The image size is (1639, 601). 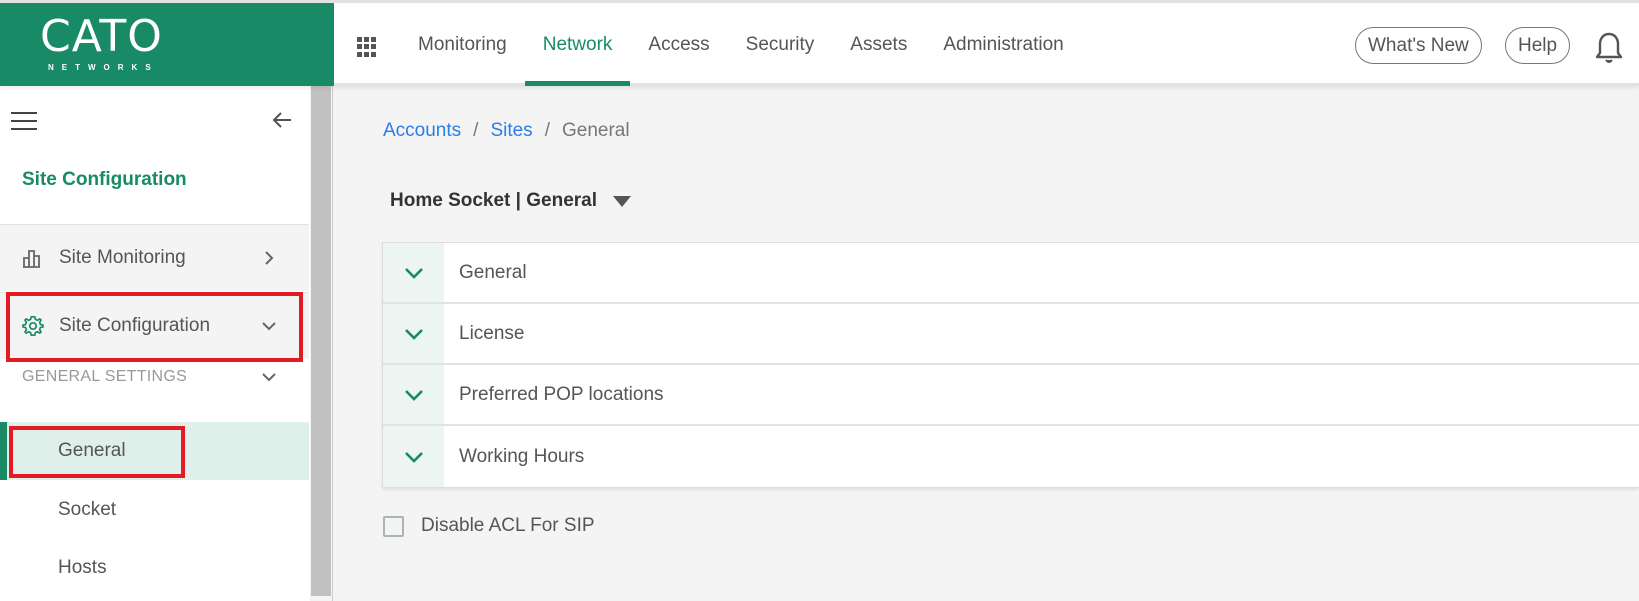 What do you see at coordinates (1011, 273) in the screenshot?
I see `accordion-section-general: General` at bounding box center [1011, 273].